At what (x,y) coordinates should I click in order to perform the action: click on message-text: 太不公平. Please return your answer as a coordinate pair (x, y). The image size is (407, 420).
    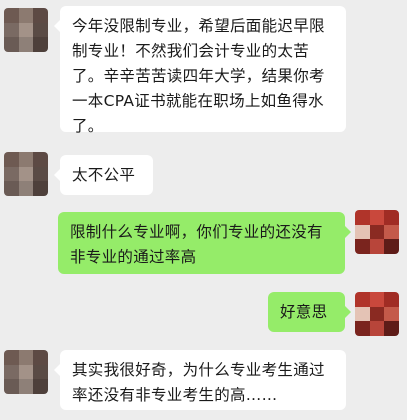
    Looking at the image, I should click on (104, 175).